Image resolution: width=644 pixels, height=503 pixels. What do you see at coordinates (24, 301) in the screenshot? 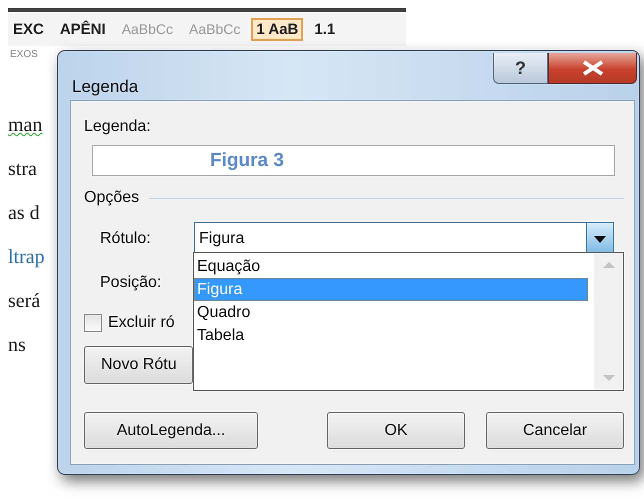
I see `document-text: será` at bounding box center [24, 301].